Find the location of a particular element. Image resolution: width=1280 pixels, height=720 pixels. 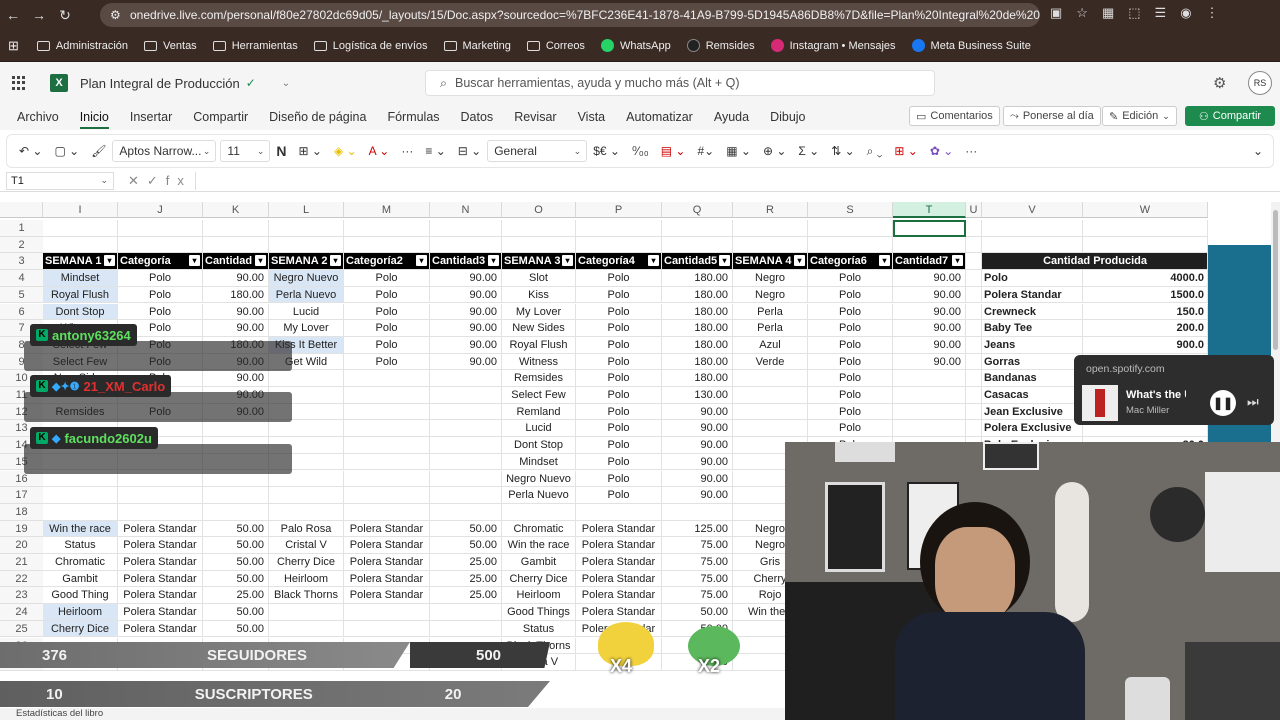

extension-icon: ▦ is located at coordinates (1108, 13).